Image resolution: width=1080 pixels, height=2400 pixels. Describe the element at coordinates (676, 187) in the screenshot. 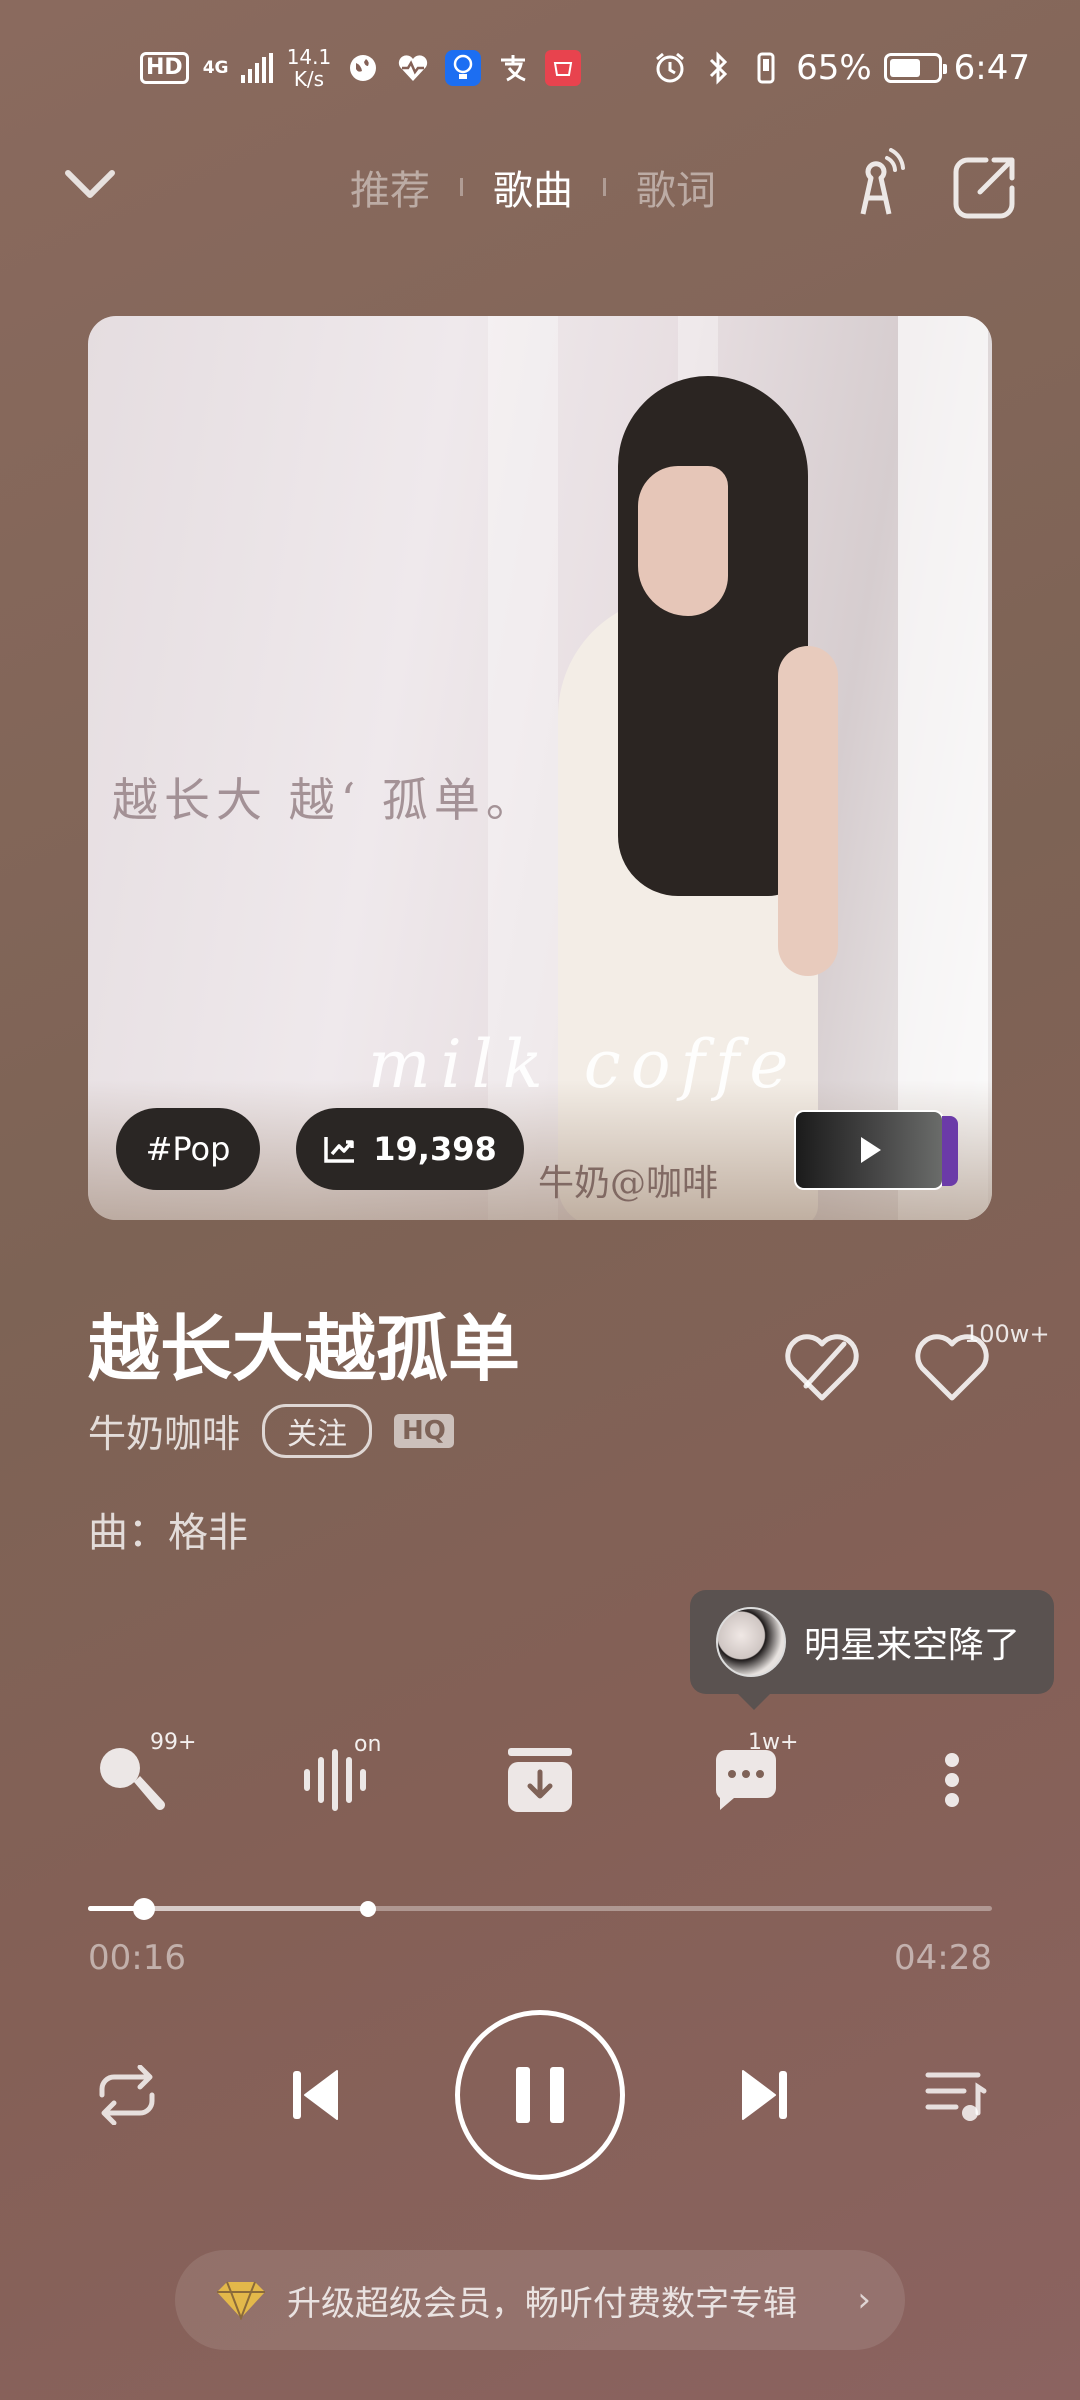

I see `tab-lyrics: 歌词` at that location.